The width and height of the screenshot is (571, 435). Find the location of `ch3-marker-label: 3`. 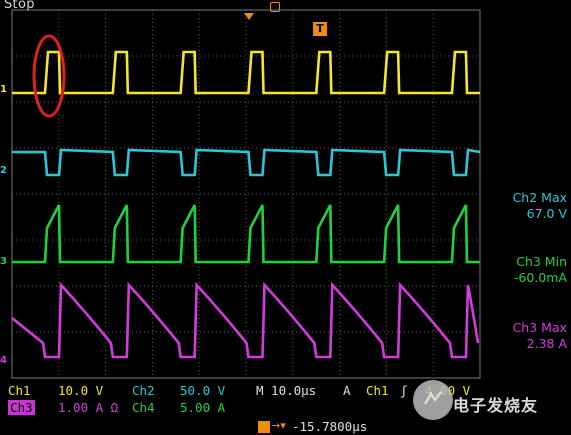

ch3-marker-label: 3 is located at coordinates (3, 261).